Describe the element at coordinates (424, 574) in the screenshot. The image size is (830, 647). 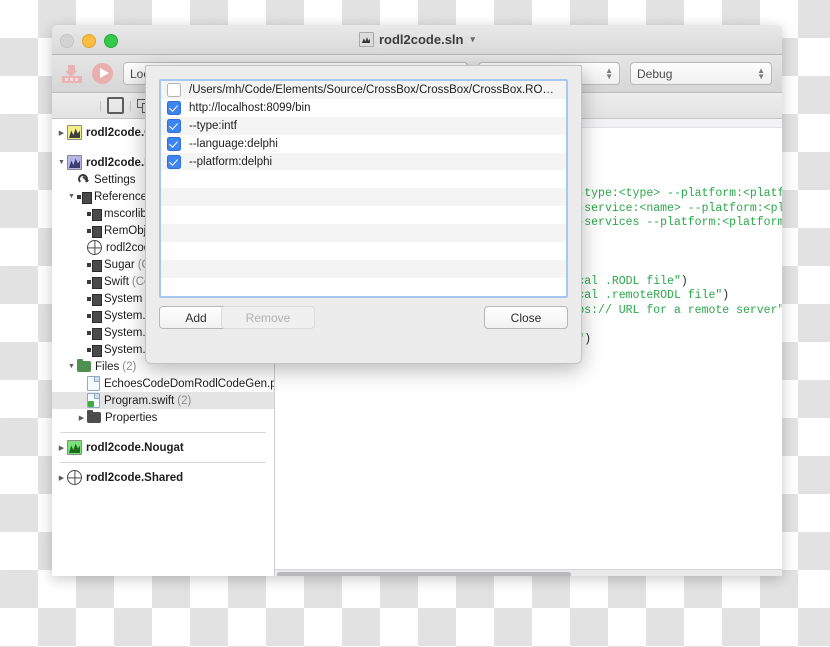
I see `scrollbar-thumb` at that location.